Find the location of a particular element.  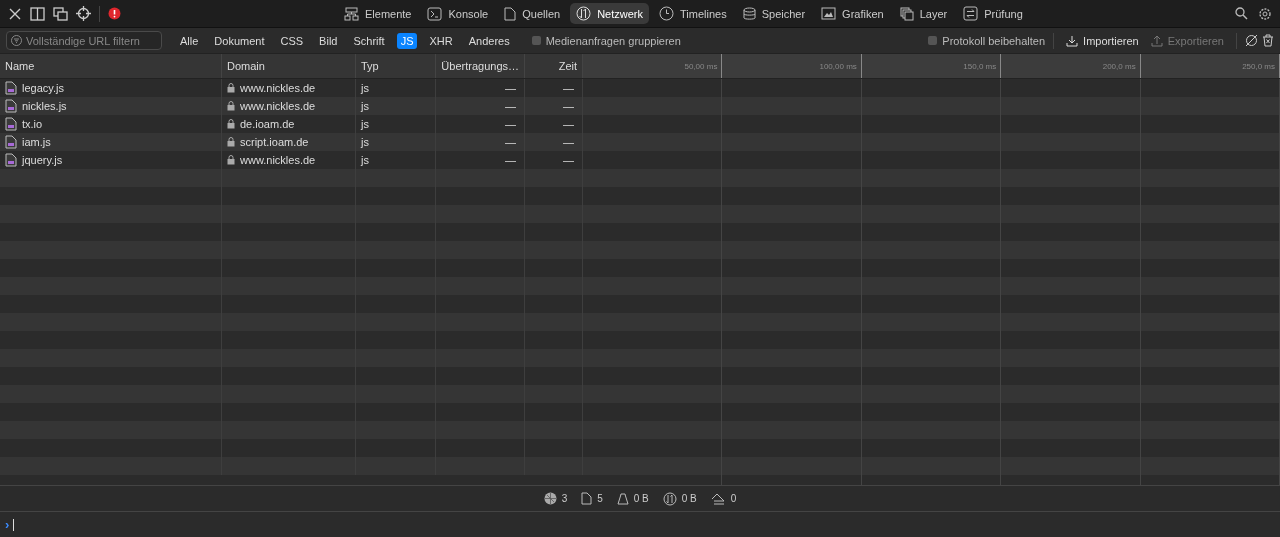

time-tick-label: 200,0 ms is located at coordinates (1071, 66).